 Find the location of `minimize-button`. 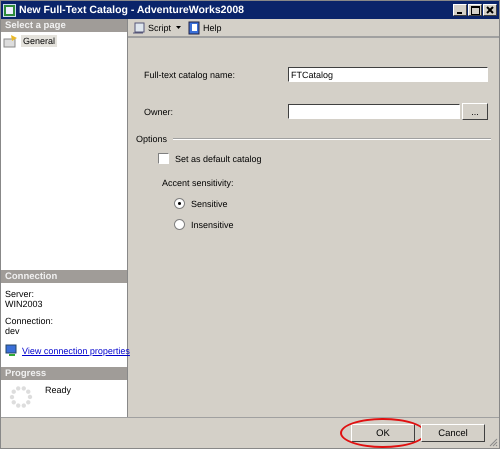

minimize-button is located at coordinates (460, 10).